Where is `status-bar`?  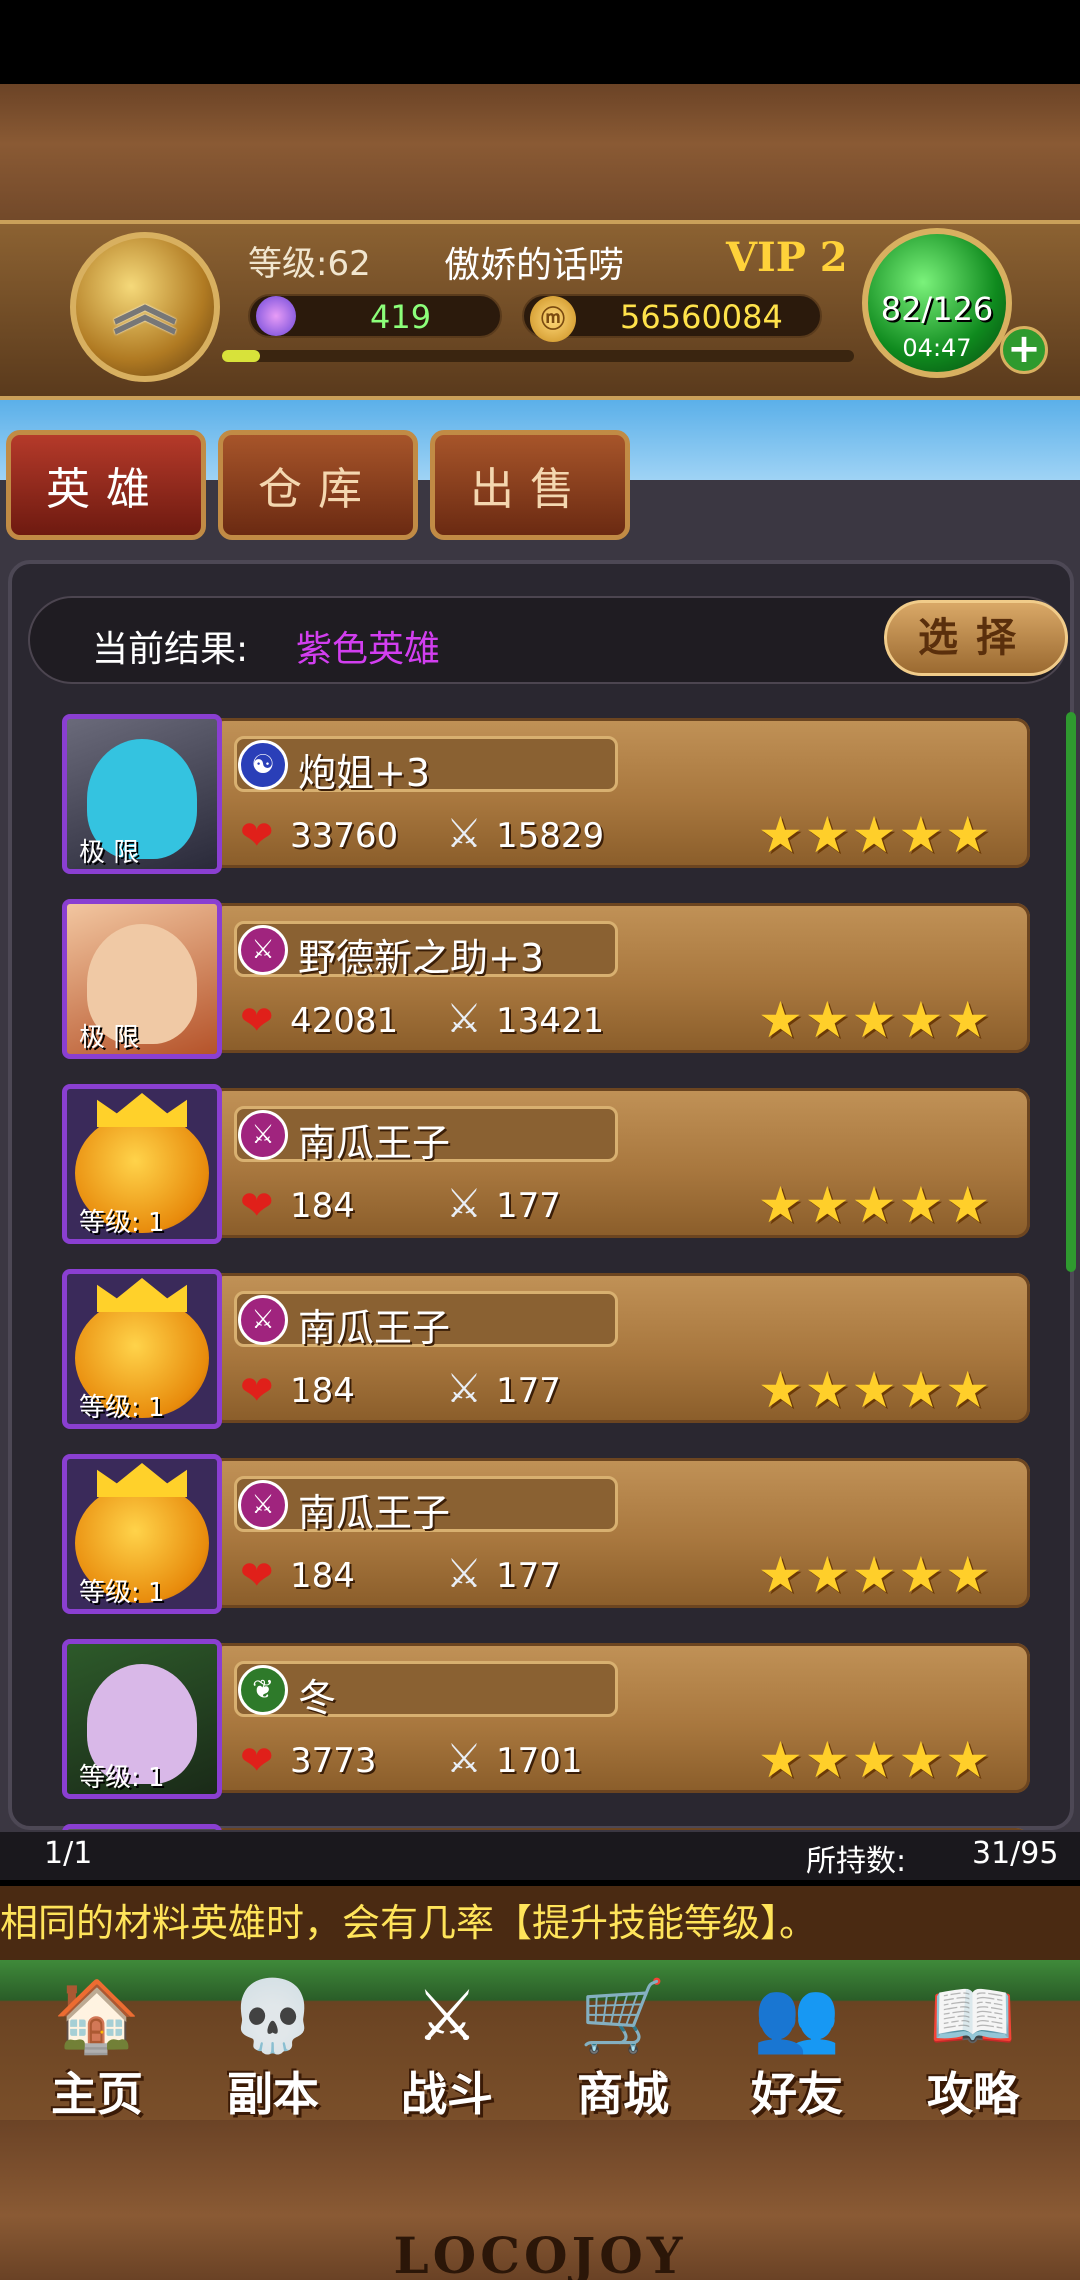 status-bar is located at coordinates (540, 42).